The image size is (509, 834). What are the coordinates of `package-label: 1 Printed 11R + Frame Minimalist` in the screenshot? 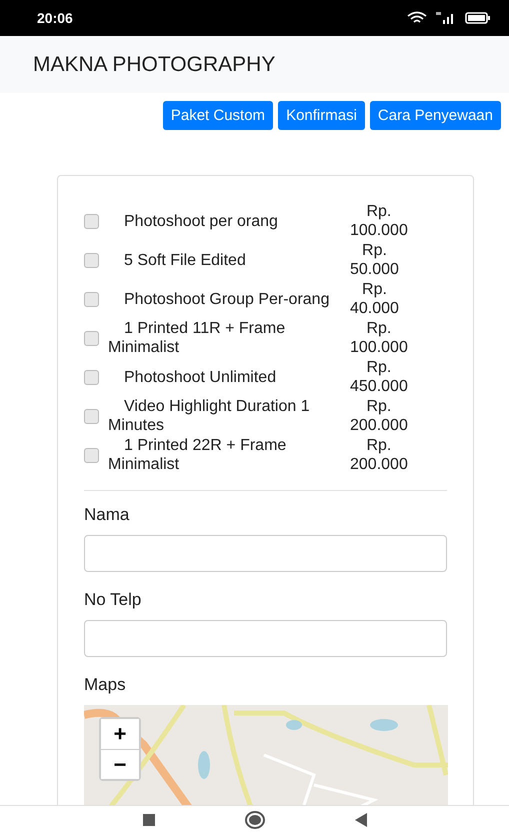 It's located at (197, 338).